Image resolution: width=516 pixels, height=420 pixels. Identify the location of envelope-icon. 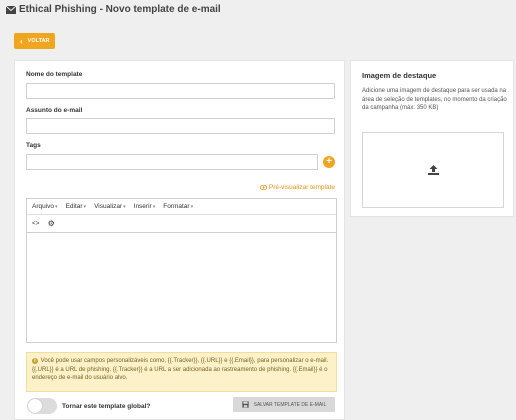
(11, 9).